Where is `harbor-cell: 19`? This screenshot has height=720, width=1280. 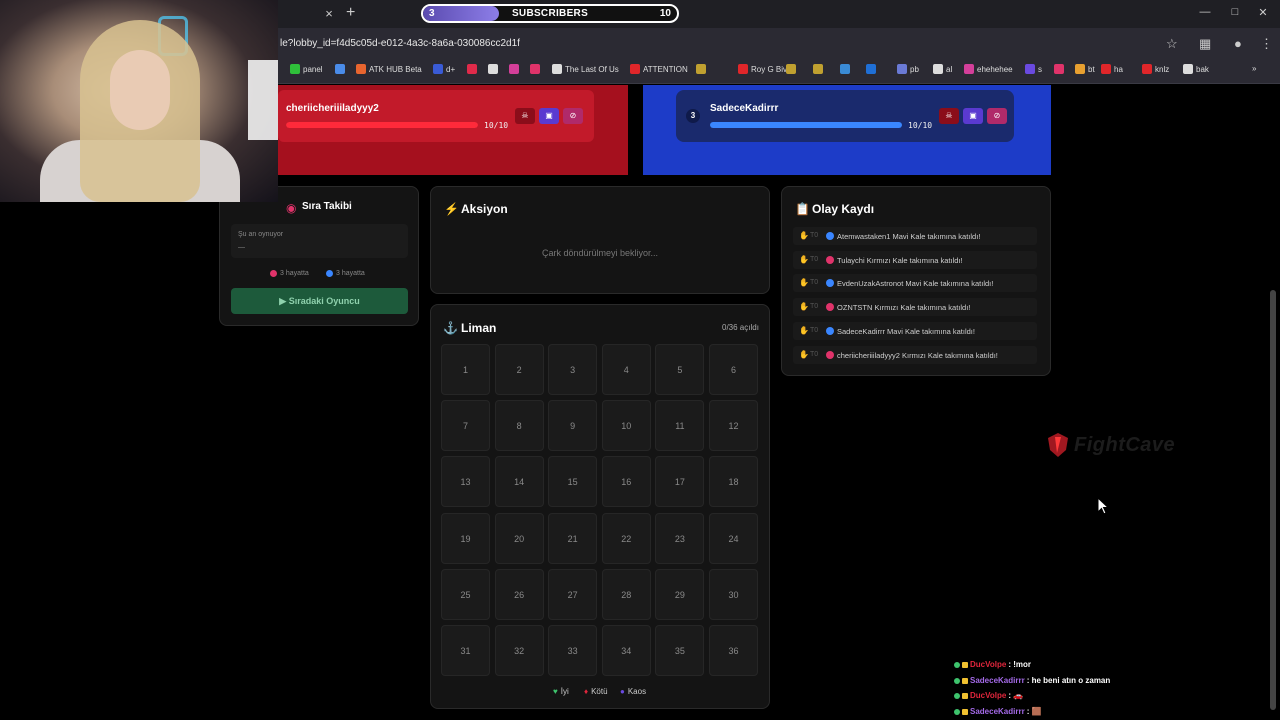 harbor-cell: 19 is located at coordinates (465, 538).